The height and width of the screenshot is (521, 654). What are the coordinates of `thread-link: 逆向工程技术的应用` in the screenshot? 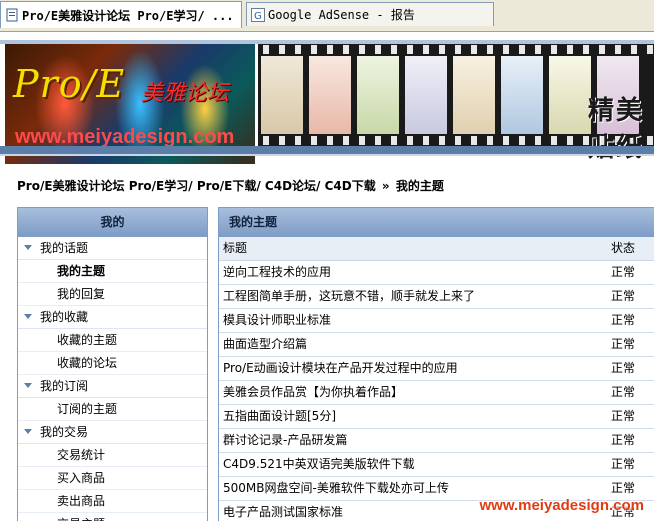 It's located at (277, 272).